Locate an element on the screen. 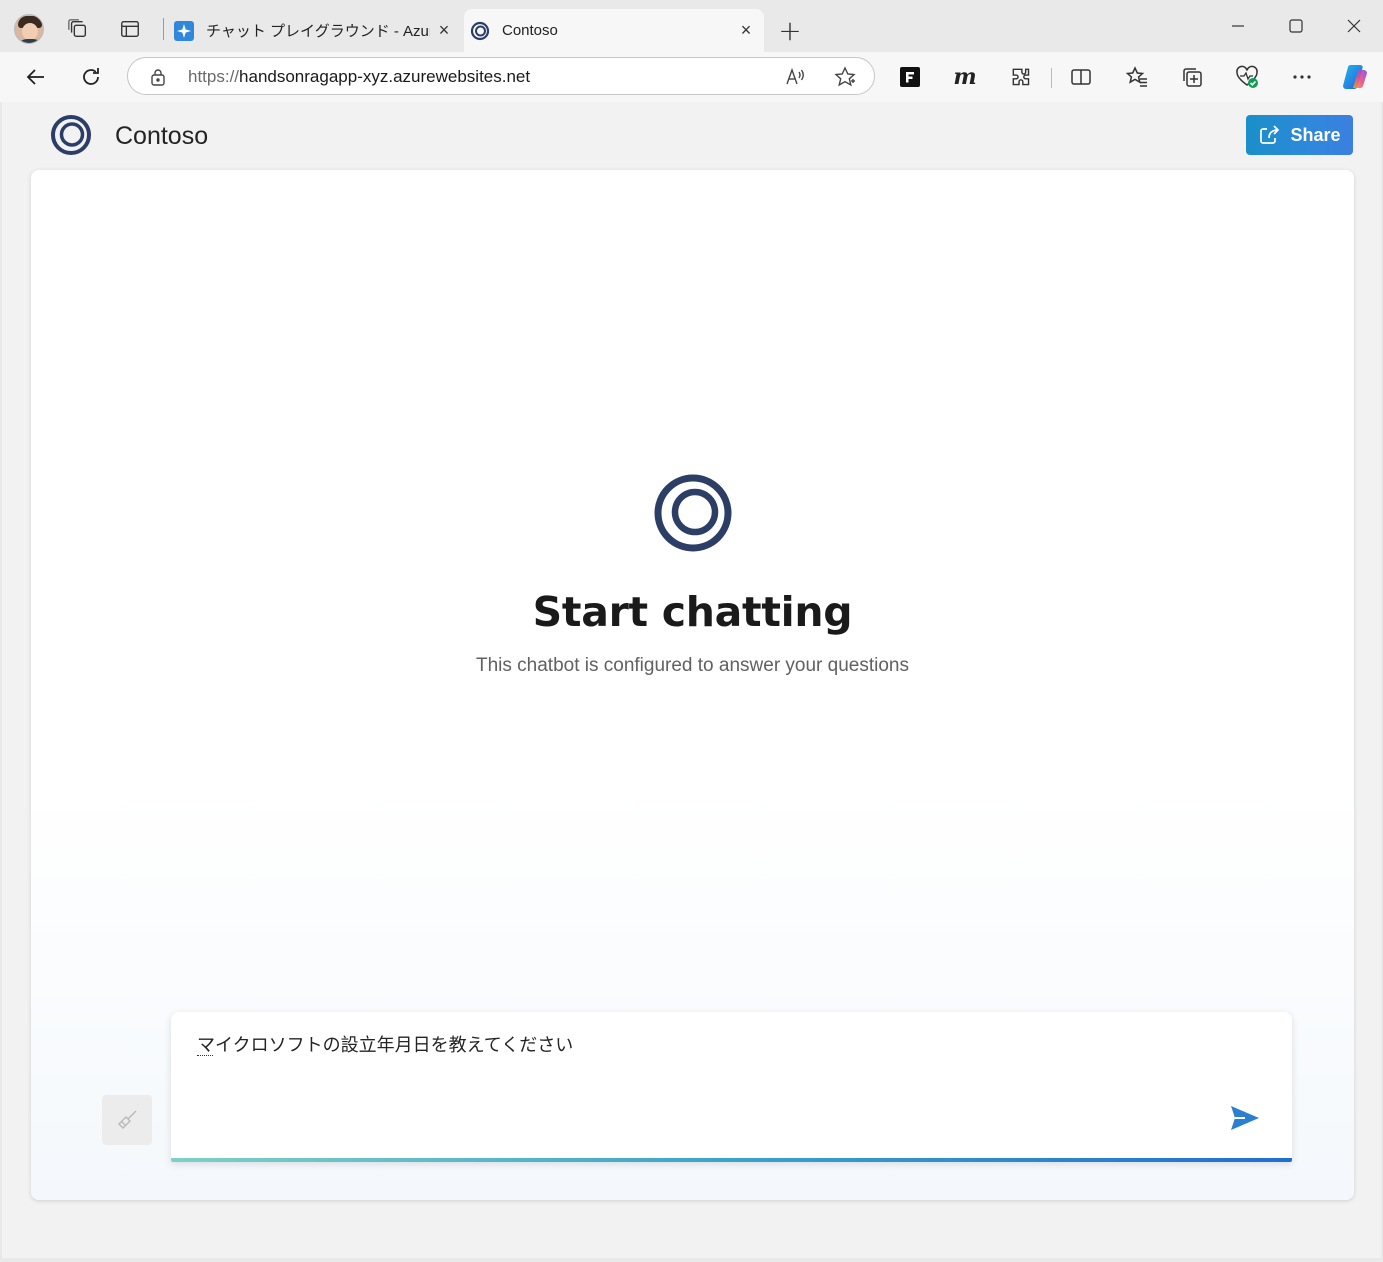  more-icon is located at coordinates (1302, 77).